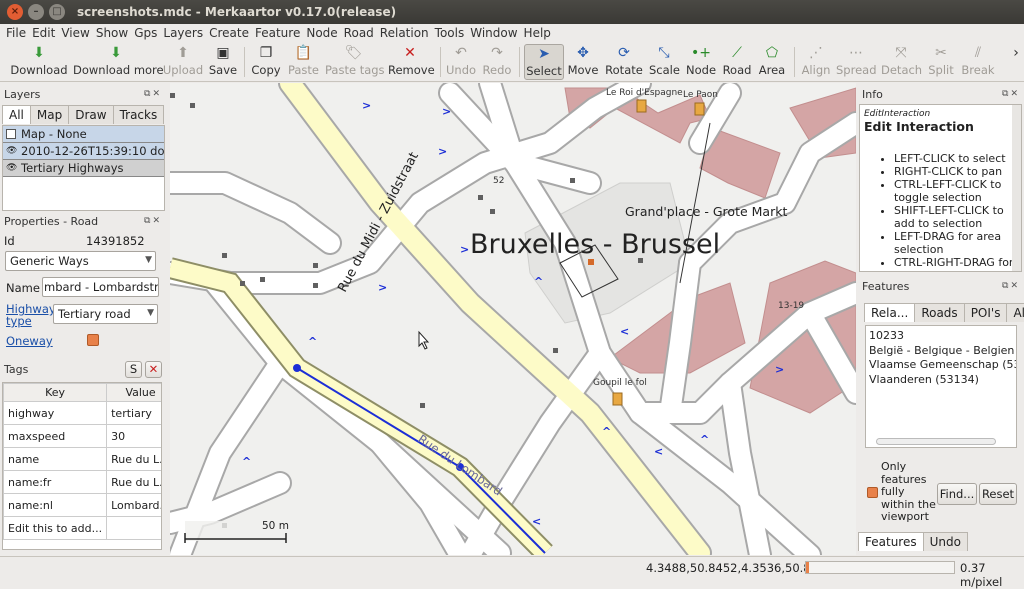  What do you see at coordinates (43, 33) in the screenshot?
I see `menu-edit: Edit` at bounding box center [43, 33].